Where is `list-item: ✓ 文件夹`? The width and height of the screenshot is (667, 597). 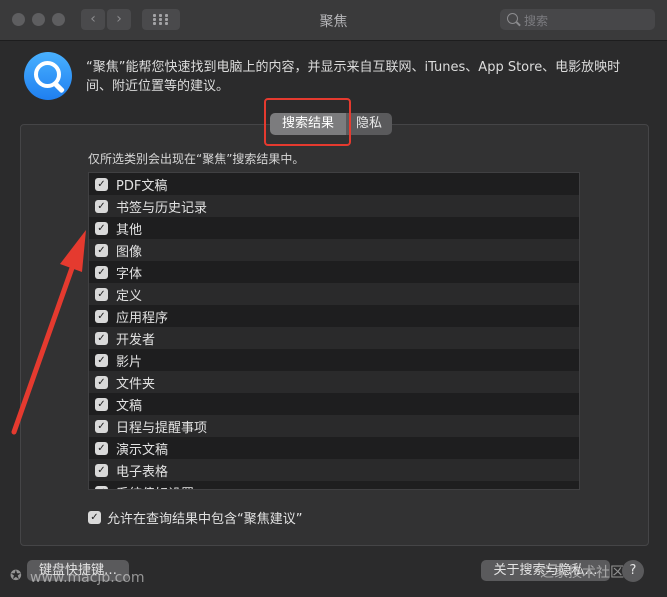
list-item: ✓ 文件夹 is located at coordinates (334, 382).